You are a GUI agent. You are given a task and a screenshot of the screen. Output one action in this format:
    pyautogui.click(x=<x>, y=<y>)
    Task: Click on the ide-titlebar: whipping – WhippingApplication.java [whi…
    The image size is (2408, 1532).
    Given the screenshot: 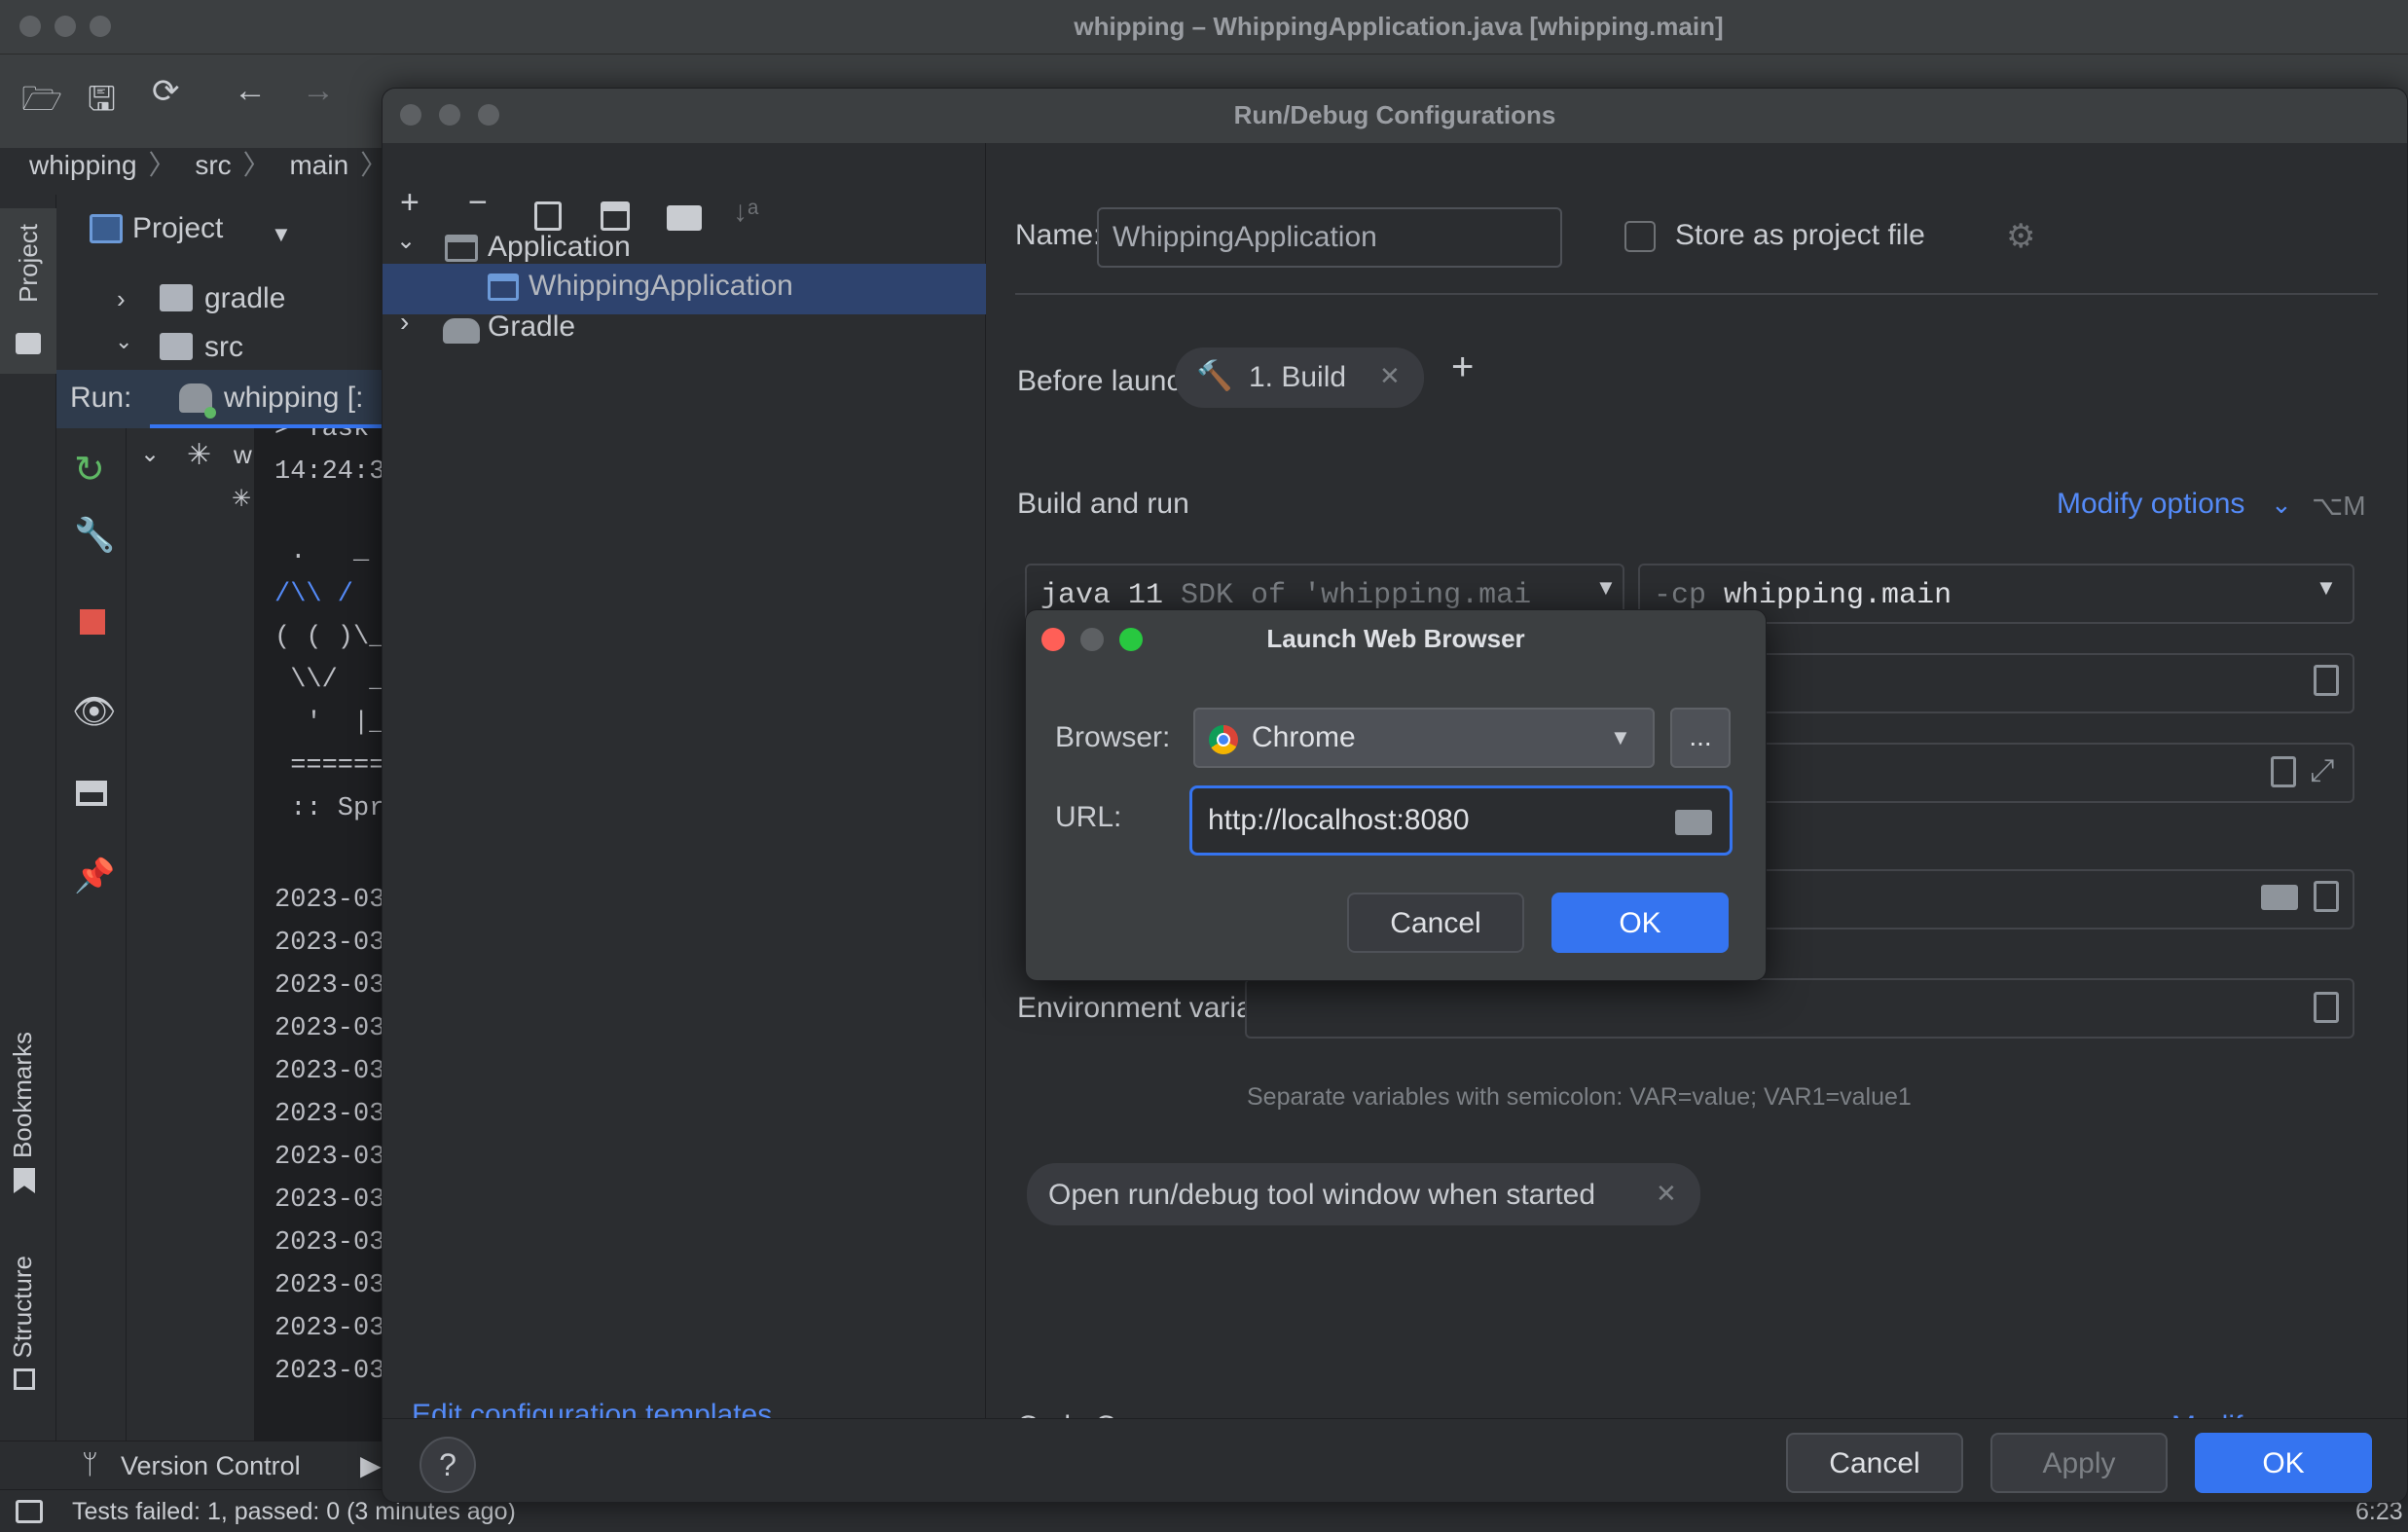 What is the action you would take?
    pyautogui.click(x=1204, y=27)
    